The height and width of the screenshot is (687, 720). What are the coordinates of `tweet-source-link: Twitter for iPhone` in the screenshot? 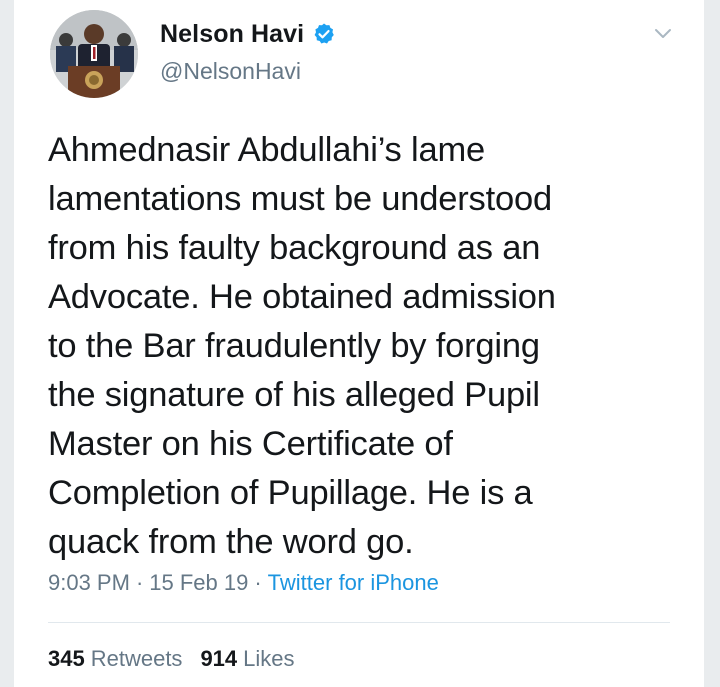 It's located at (353, 583).